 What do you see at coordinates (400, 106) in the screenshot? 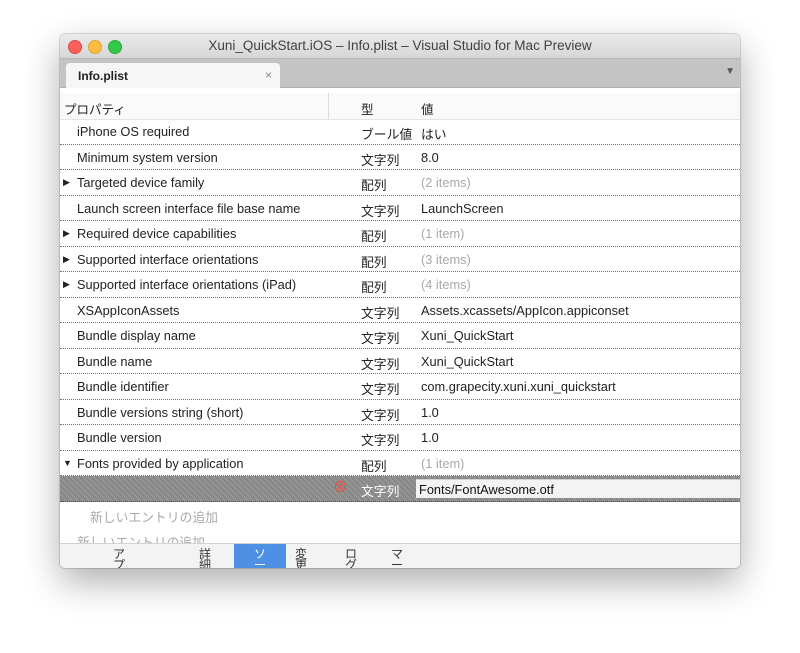
I see `column-header-row: プロパティ 型 値` at bounding box center [400, 106].